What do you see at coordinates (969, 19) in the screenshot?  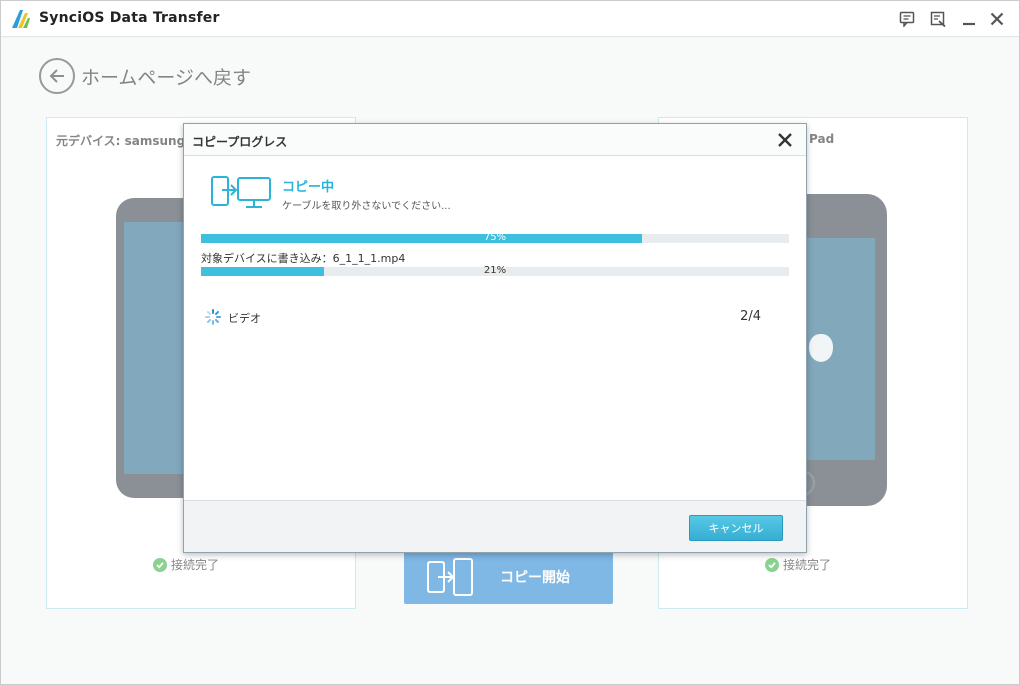 I see `minimize-icon` at bounding box center [969, 19].